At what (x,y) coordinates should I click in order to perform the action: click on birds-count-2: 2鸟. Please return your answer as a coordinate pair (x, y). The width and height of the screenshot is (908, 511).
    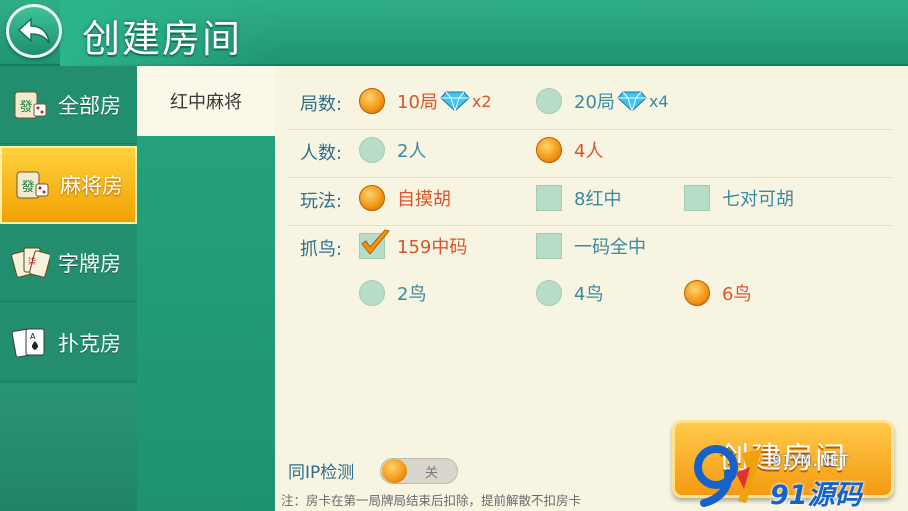
    Looking at the image, I should click on (392, 293).